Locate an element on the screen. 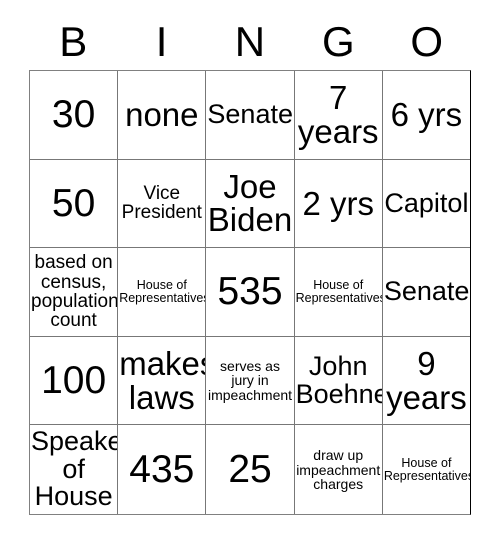 Image resolution: width=500 pixels, height=544 pixels. bingo-cell-label: none is located at coordinates (162, 114).